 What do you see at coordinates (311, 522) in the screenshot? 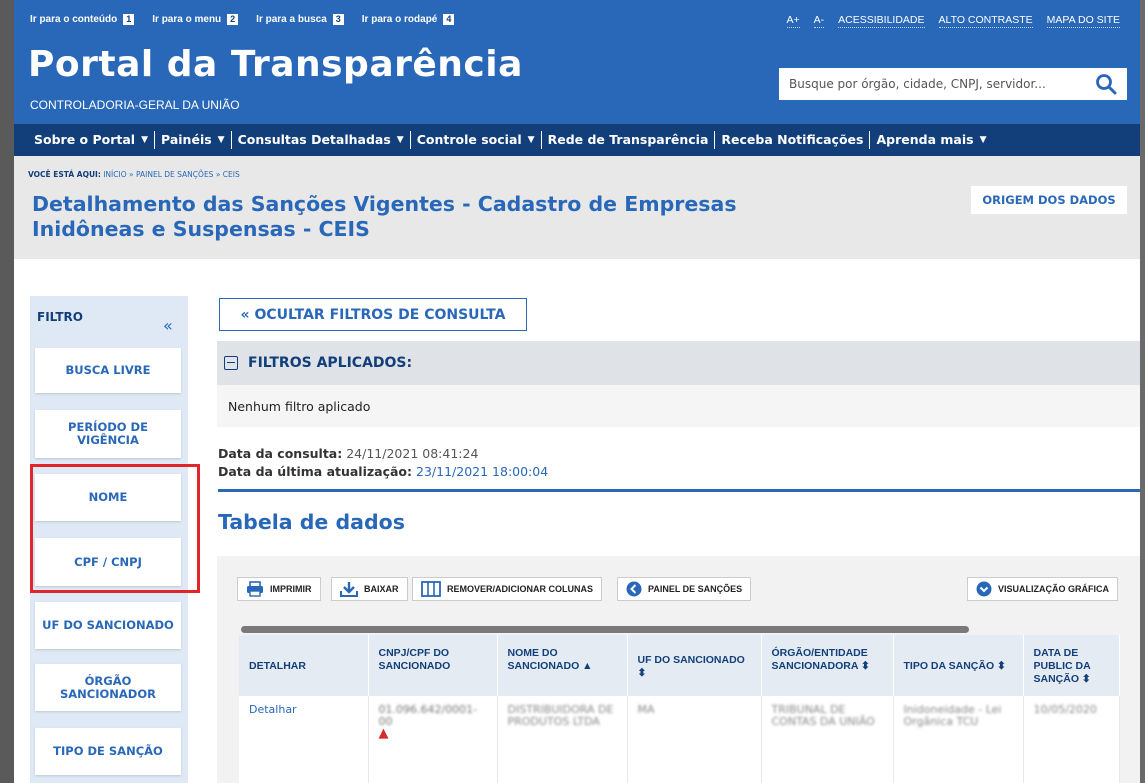
I see `table-section-title: Tabela de dados` at bounding box center [311, 522].